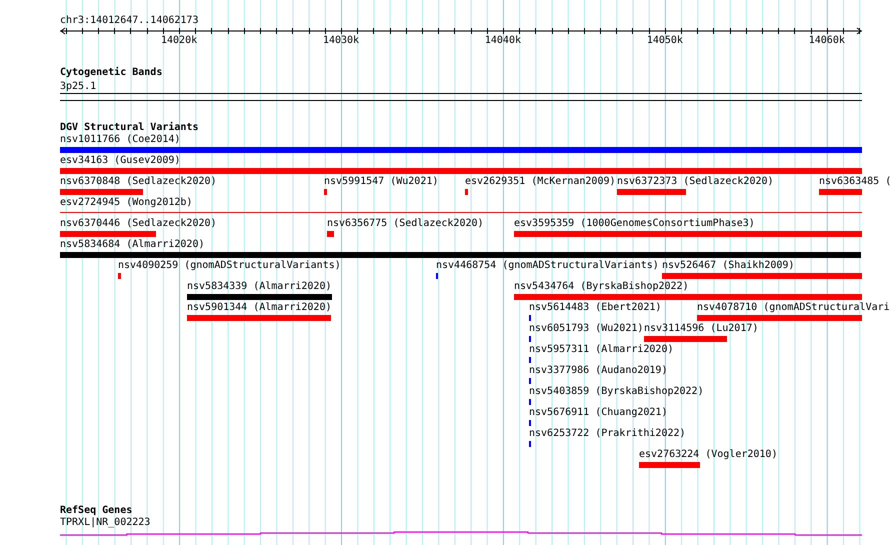 The width and height of the screenshot is (890, 545). I want to click on feature-label: nsv5991547 (Wu2021), so click(381, 182).